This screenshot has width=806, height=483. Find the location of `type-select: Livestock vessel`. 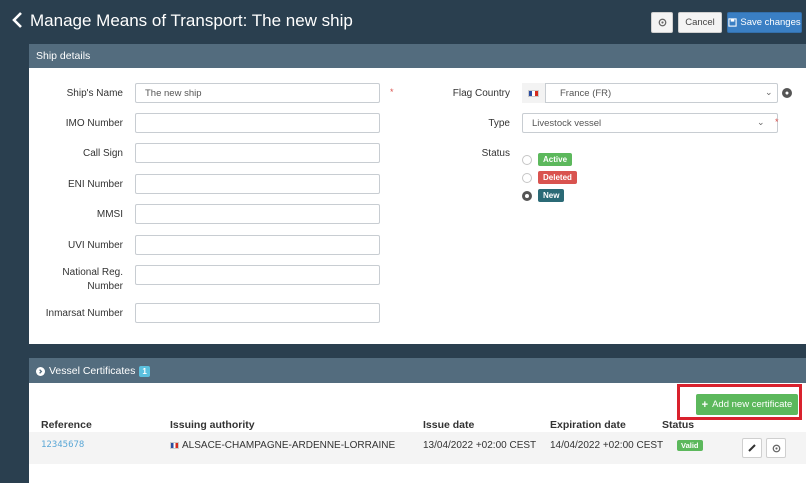

type-select: Livestock vessel is located at coordinates (650, 123).